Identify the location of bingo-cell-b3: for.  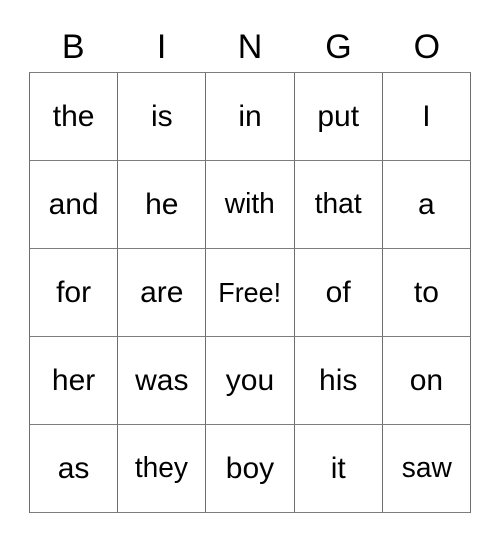
(74, 293).